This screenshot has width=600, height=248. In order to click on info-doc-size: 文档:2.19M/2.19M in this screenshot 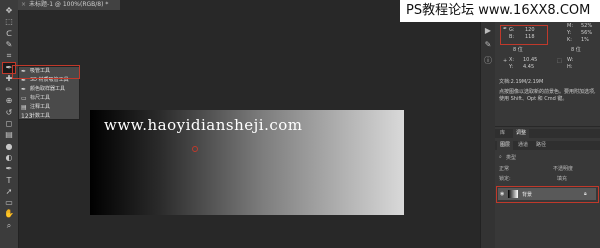, I will do `click(521, 82)`.